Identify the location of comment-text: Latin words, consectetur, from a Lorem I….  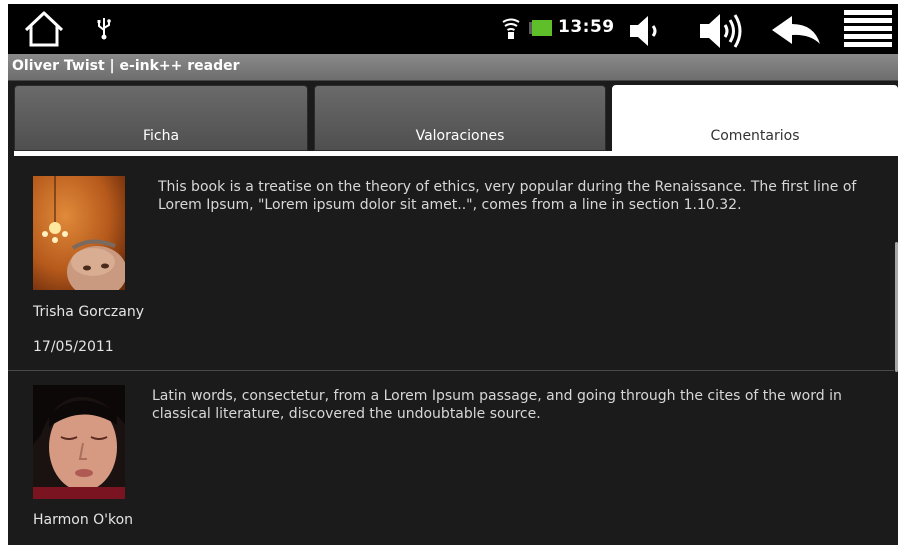
(497, 405).